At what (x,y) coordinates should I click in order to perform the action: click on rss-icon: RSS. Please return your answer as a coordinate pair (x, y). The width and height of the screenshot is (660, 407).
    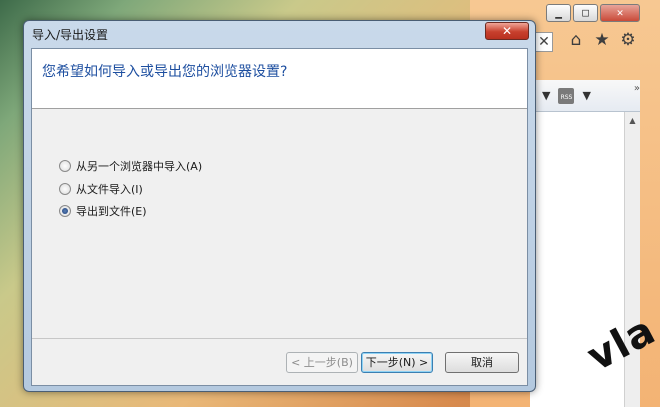
    Looking at the image, I should click on (566, 95).